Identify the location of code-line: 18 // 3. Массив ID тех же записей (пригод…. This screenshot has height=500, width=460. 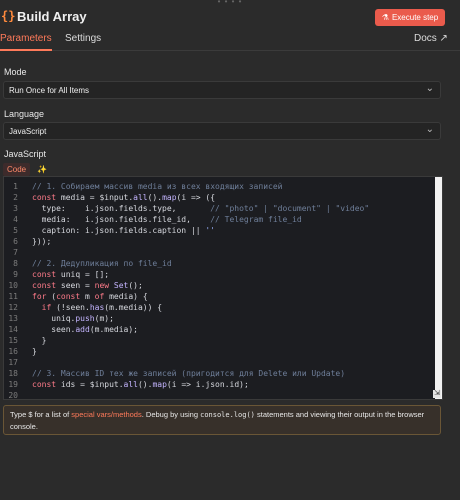
(219, 373).